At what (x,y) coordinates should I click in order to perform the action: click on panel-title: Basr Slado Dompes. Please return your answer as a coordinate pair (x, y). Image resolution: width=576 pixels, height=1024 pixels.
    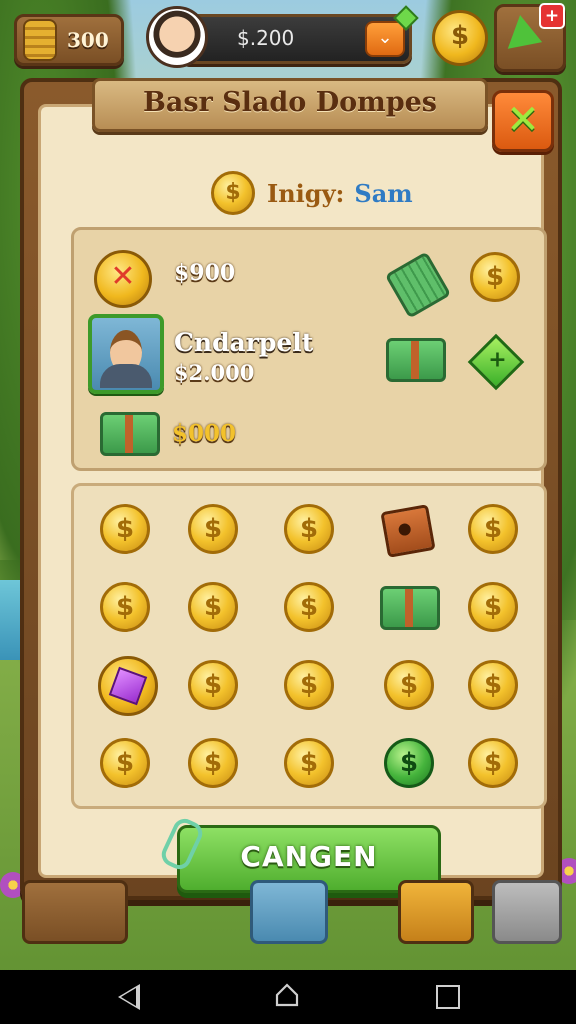
    Looking at the image, I should click on (290, 102).